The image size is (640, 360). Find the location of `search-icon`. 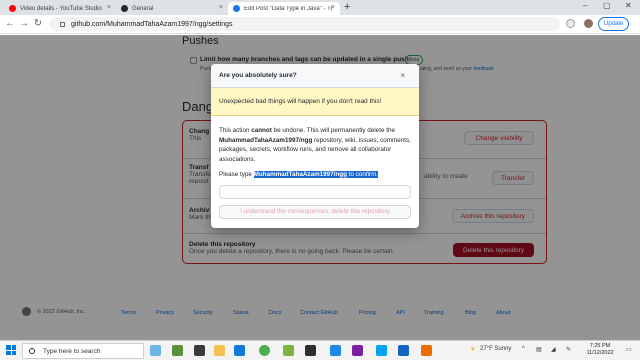

search-icon is located at coordinates (32, 351).